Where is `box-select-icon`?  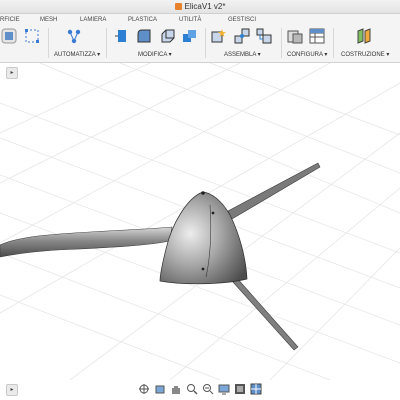
box-select-icon is located at coordinates (9, 36).